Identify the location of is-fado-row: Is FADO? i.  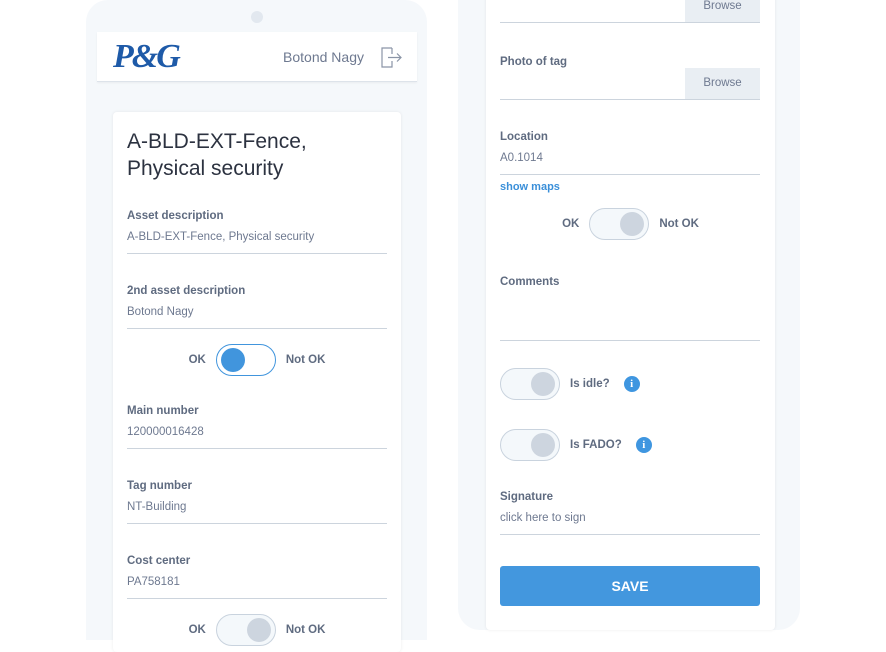
(576, 445).